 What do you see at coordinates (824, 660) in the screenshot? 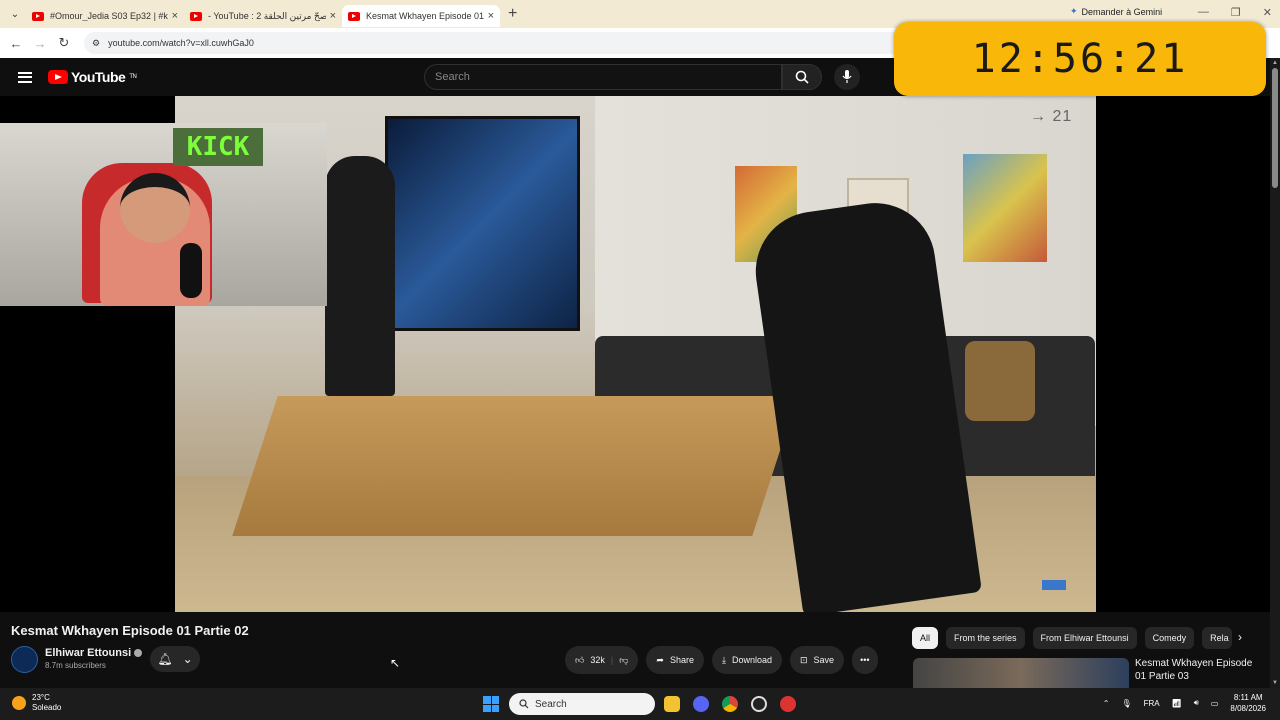
I see `save-label: Save` at bounding box center [824, 660].